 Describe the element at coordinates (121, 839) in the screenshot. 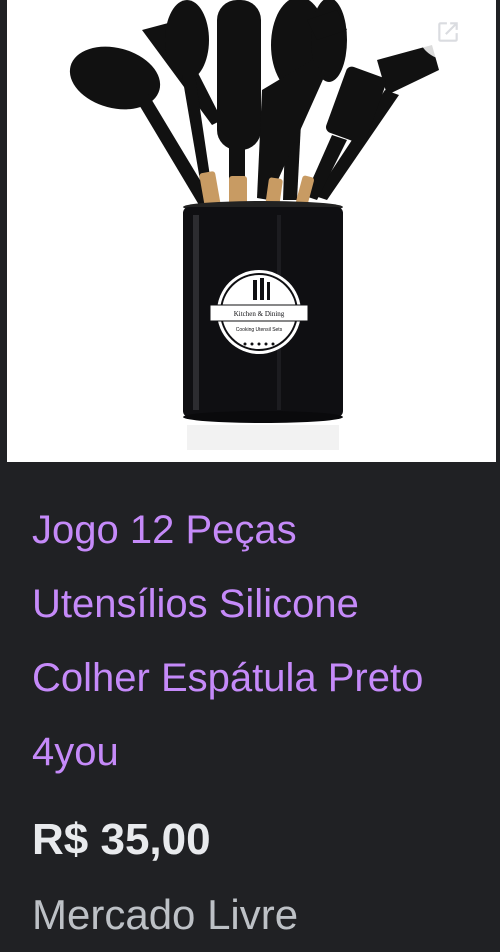

I see `product-price: R$ 35,00` at that location.